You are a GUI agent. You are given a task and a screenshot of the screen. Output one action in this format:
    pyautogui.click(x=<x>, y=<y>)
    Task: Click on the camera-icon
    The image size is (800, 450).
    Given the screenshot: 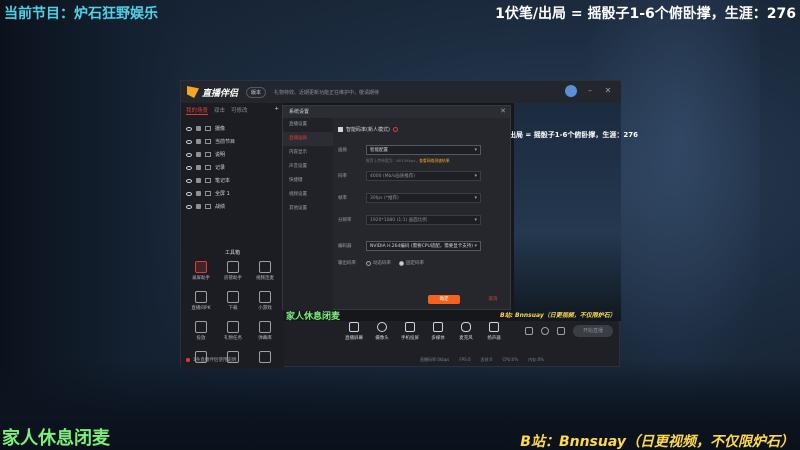 What is the action you would take?
    pyautogui.click(x=382, y=327)
    